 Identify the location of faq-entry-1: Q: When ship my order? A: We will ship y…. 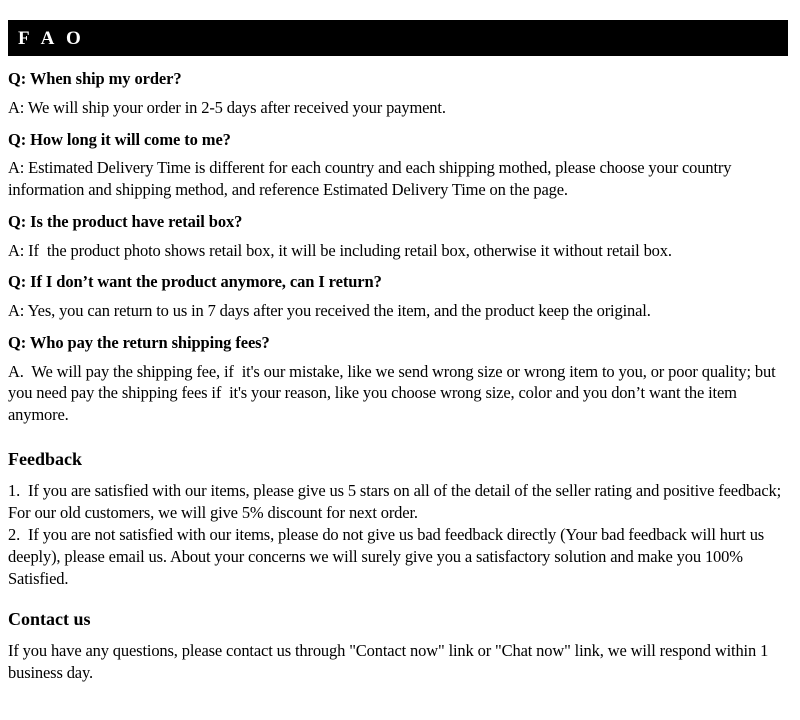
(399, 93).